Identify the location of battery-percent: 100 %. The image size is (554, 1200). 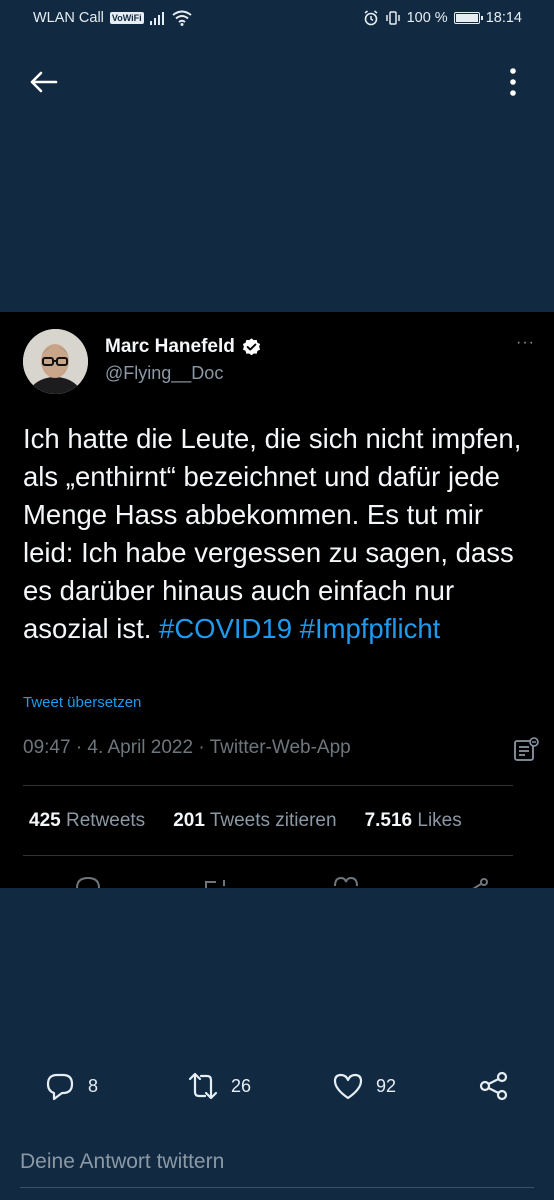
(427, 18).